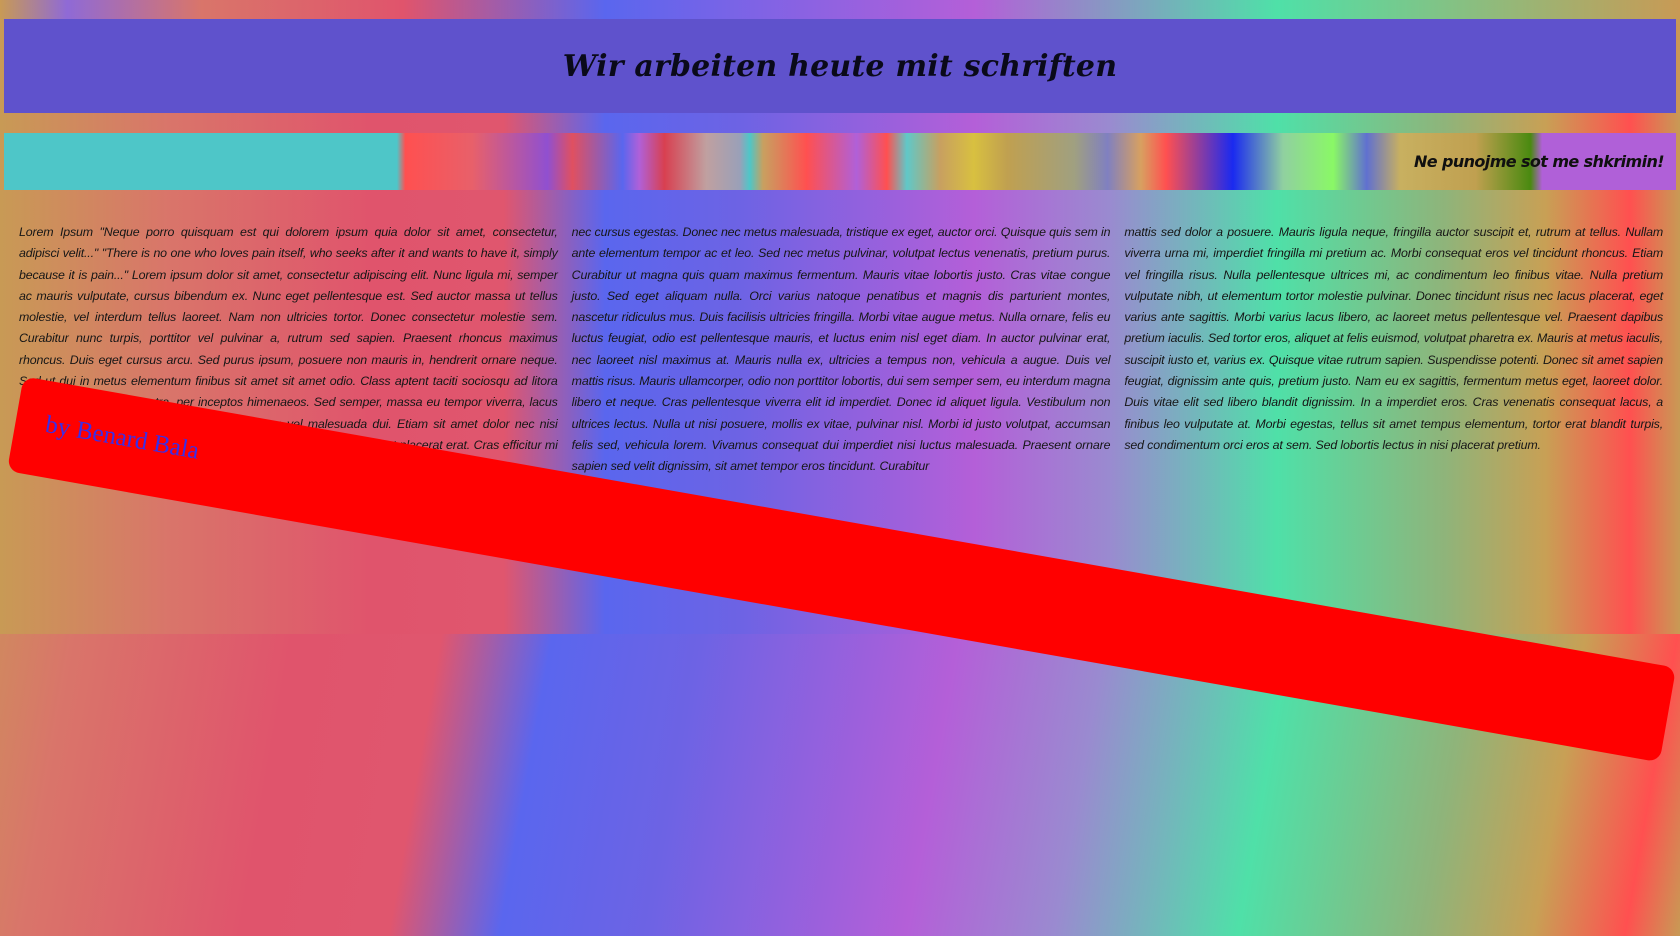 The height and width of the screenshot is (936, 1680). What do you see at coordinates (1539, 161) in the screenshot?
I see `stripe-banner-text: Ne punojme sot me shkrimin!` at bounding box center [1539, 161].